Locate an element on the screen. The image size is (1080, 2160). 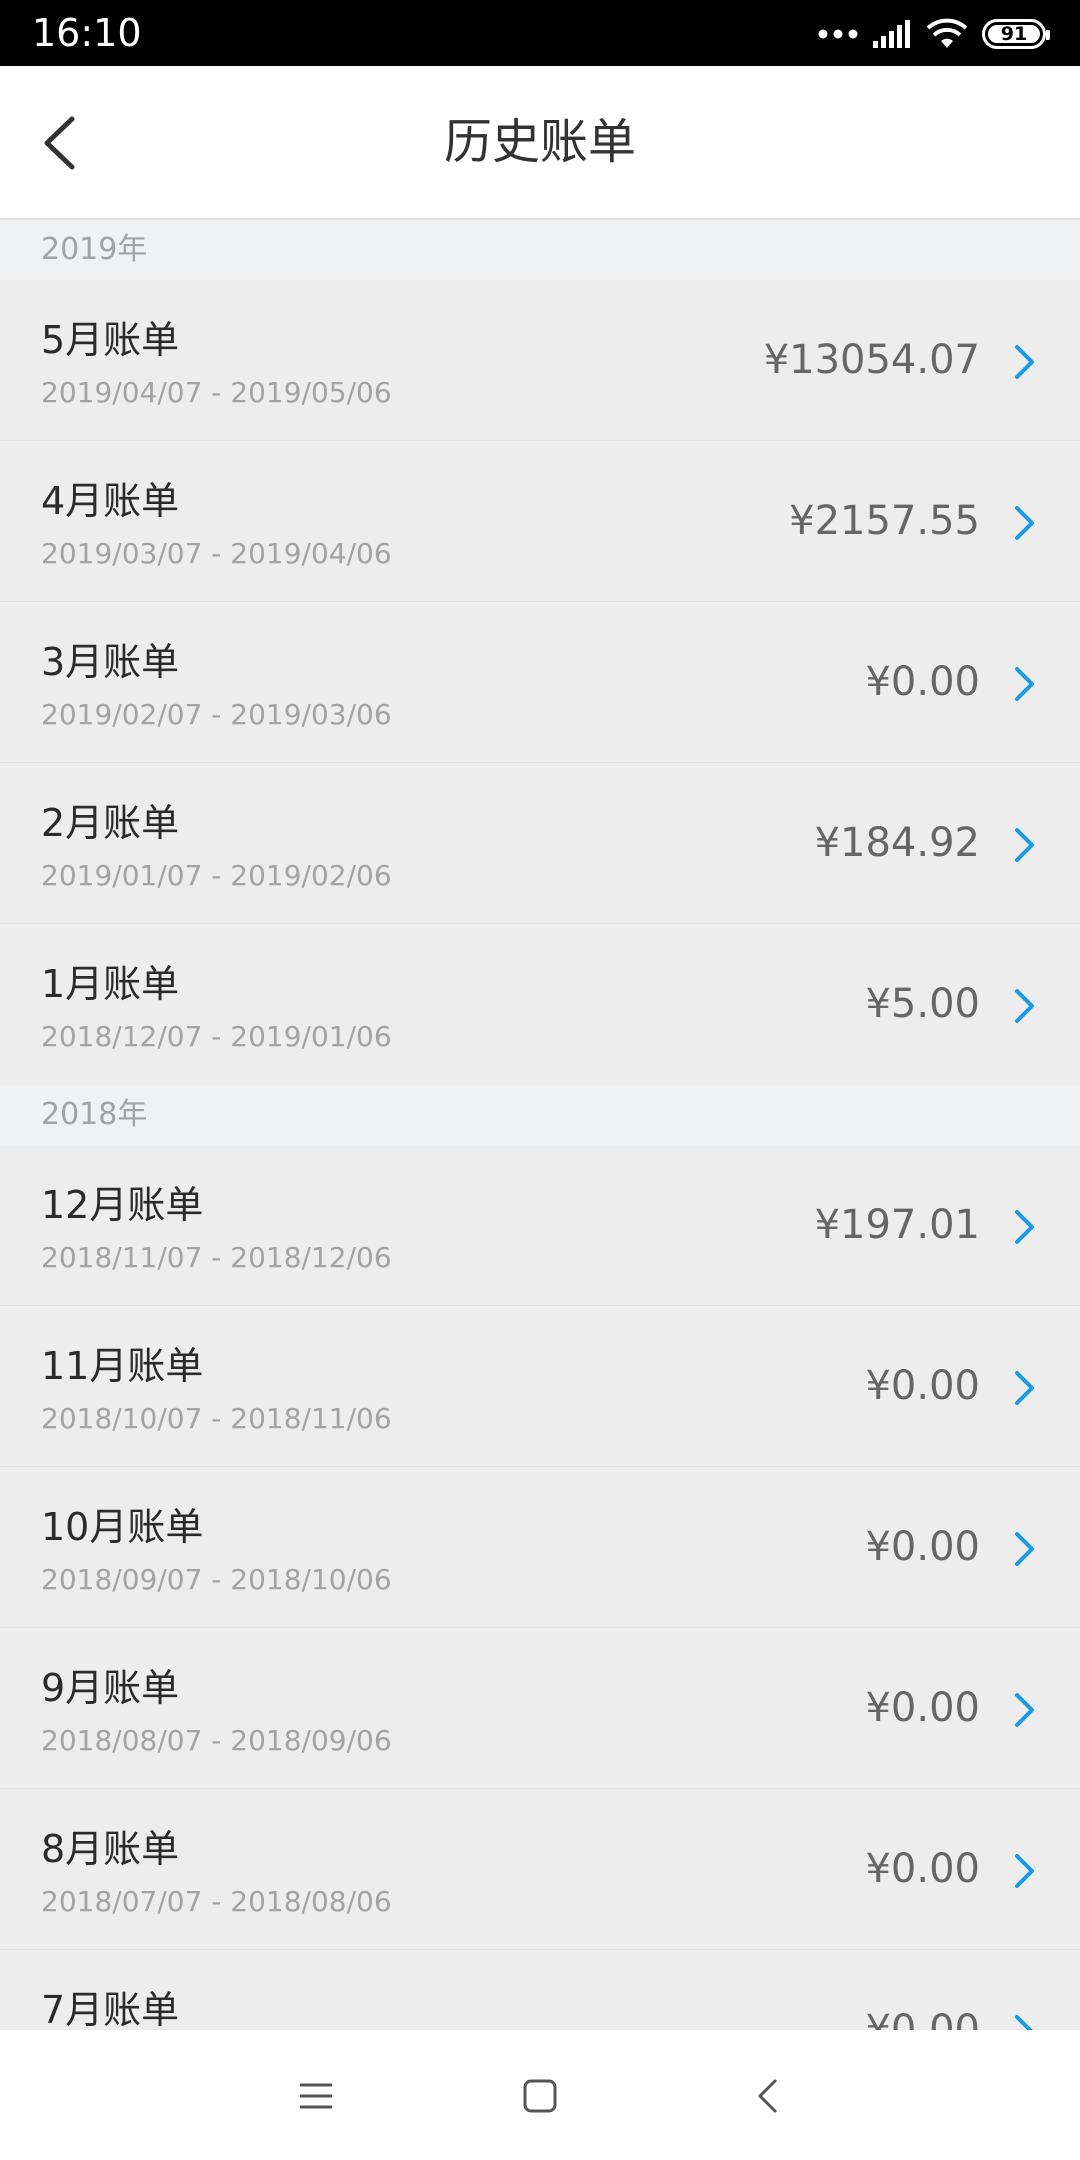
bill-period: 2018/09/07 - 2018/10/06 is located at coordinates (216, 1579).